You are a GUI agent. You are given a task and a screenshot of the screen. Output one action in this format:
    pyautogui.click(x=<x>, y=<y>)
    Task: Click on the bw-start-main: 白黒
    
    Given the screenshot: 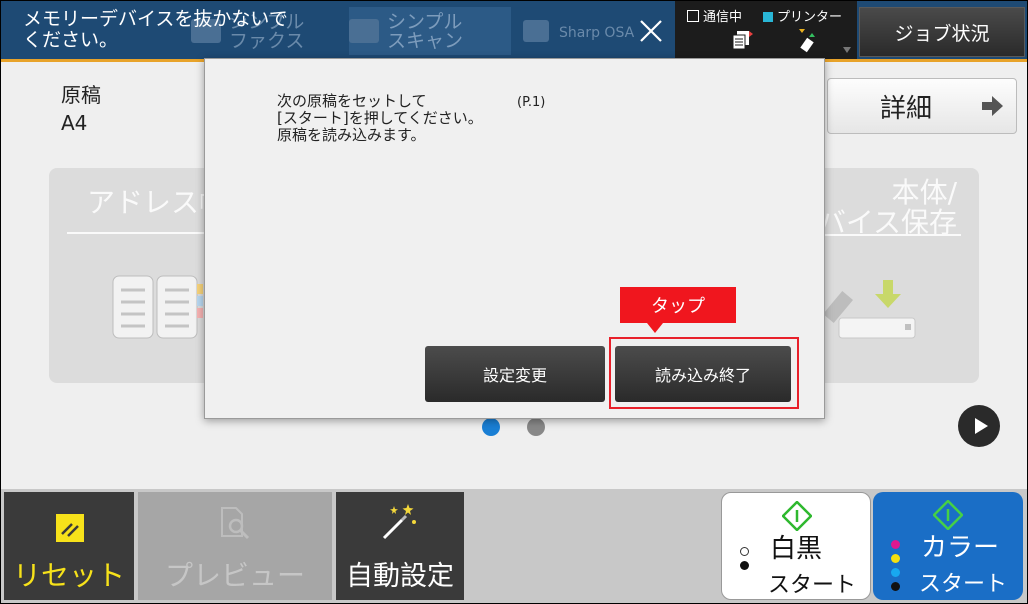 What is the action you would take?
    pyautogui.click(x=796, y=549)
    